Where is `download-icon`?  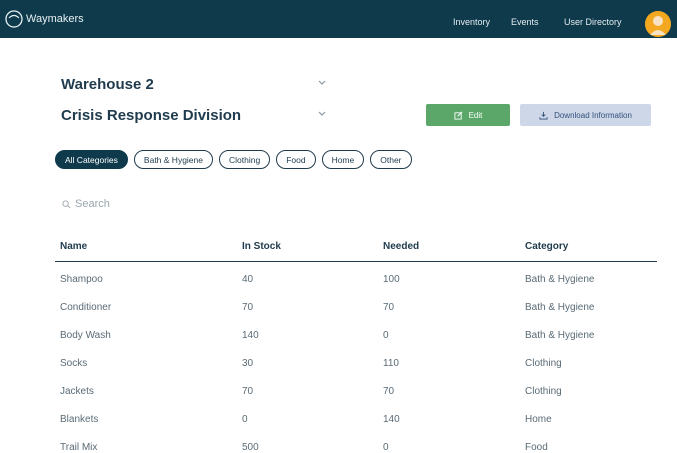 download-icon is located at coordinates (543, 115).